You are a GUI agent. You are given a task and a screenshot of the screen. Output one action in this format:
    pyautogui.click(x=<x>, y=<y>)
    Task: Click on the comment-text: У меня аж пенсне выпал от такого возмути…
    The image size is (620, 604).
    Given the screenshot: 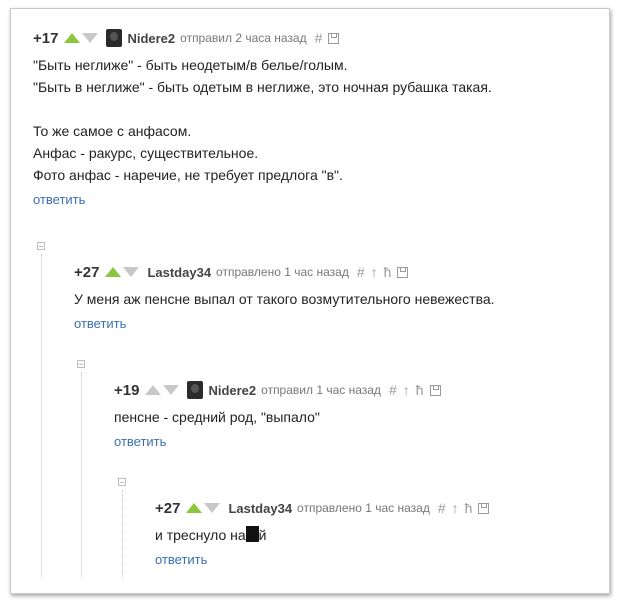 What is the action you would take?
    pyautogui.click(x=339, y=299)
    